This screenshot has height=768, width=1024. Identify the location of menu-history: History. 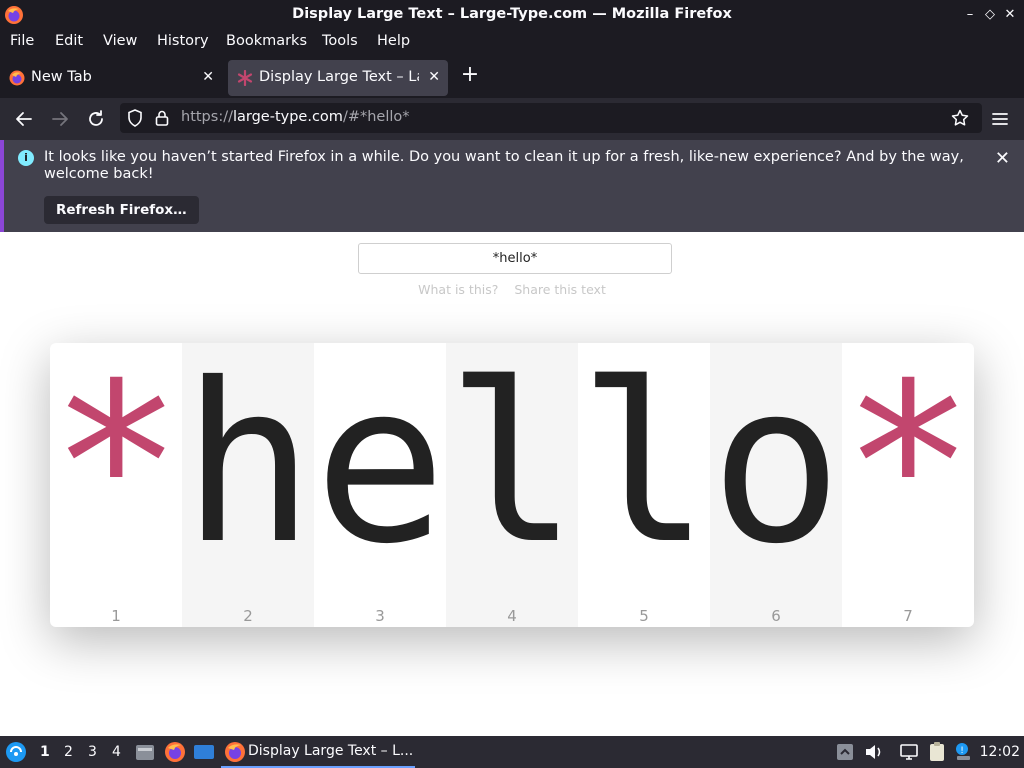
(183, 41).